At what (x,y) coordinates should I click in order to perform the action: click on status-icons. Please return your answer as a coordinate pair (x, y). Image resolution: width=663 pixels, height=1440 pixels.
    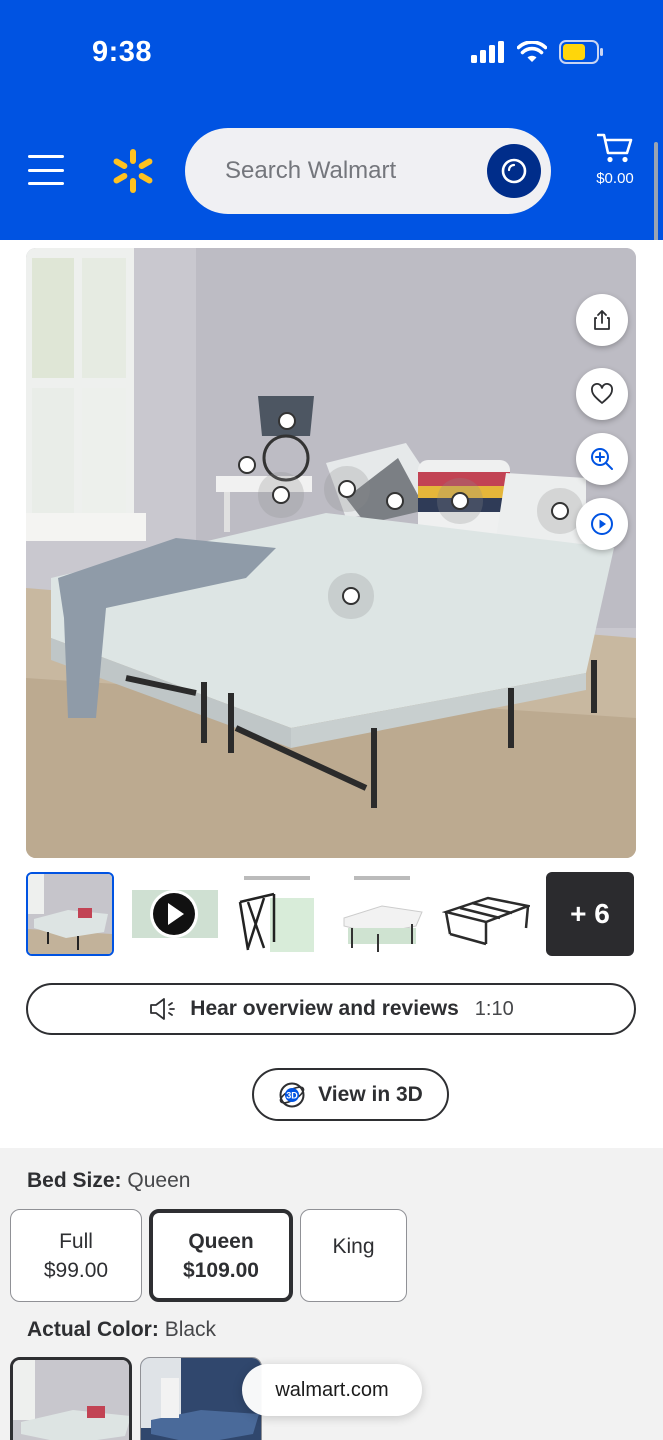
    Looking at the image, I should click on (538, 52).